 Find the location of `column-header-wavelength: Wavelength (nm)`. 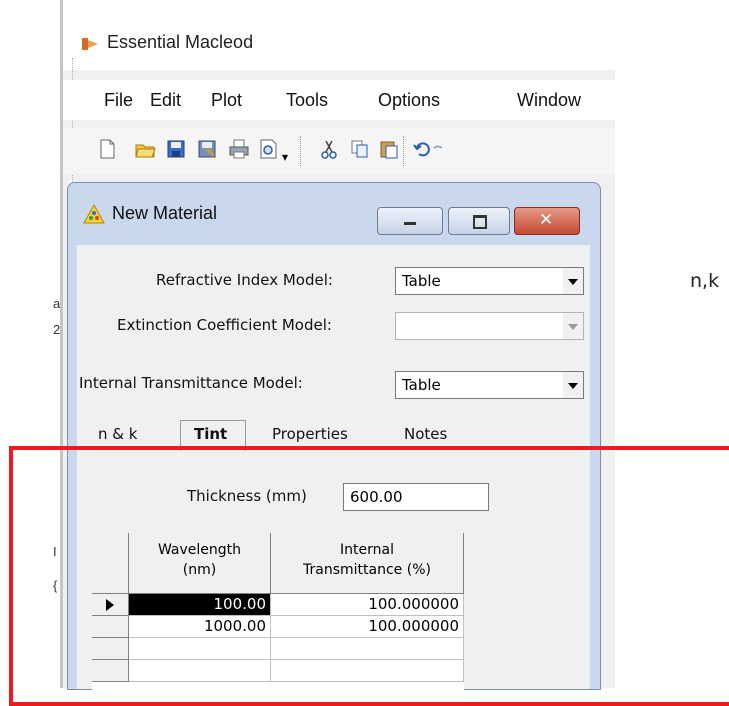

column-header-wavelength: Wavelength (nm) is located at coordinates (200, 563).